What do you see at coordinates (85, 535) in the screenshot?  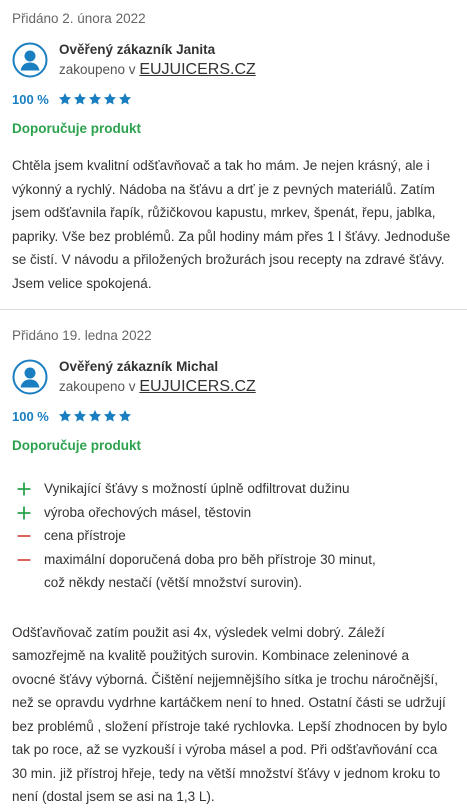 I see `con-text: cena přístroje` at bounding box center [85, 535].